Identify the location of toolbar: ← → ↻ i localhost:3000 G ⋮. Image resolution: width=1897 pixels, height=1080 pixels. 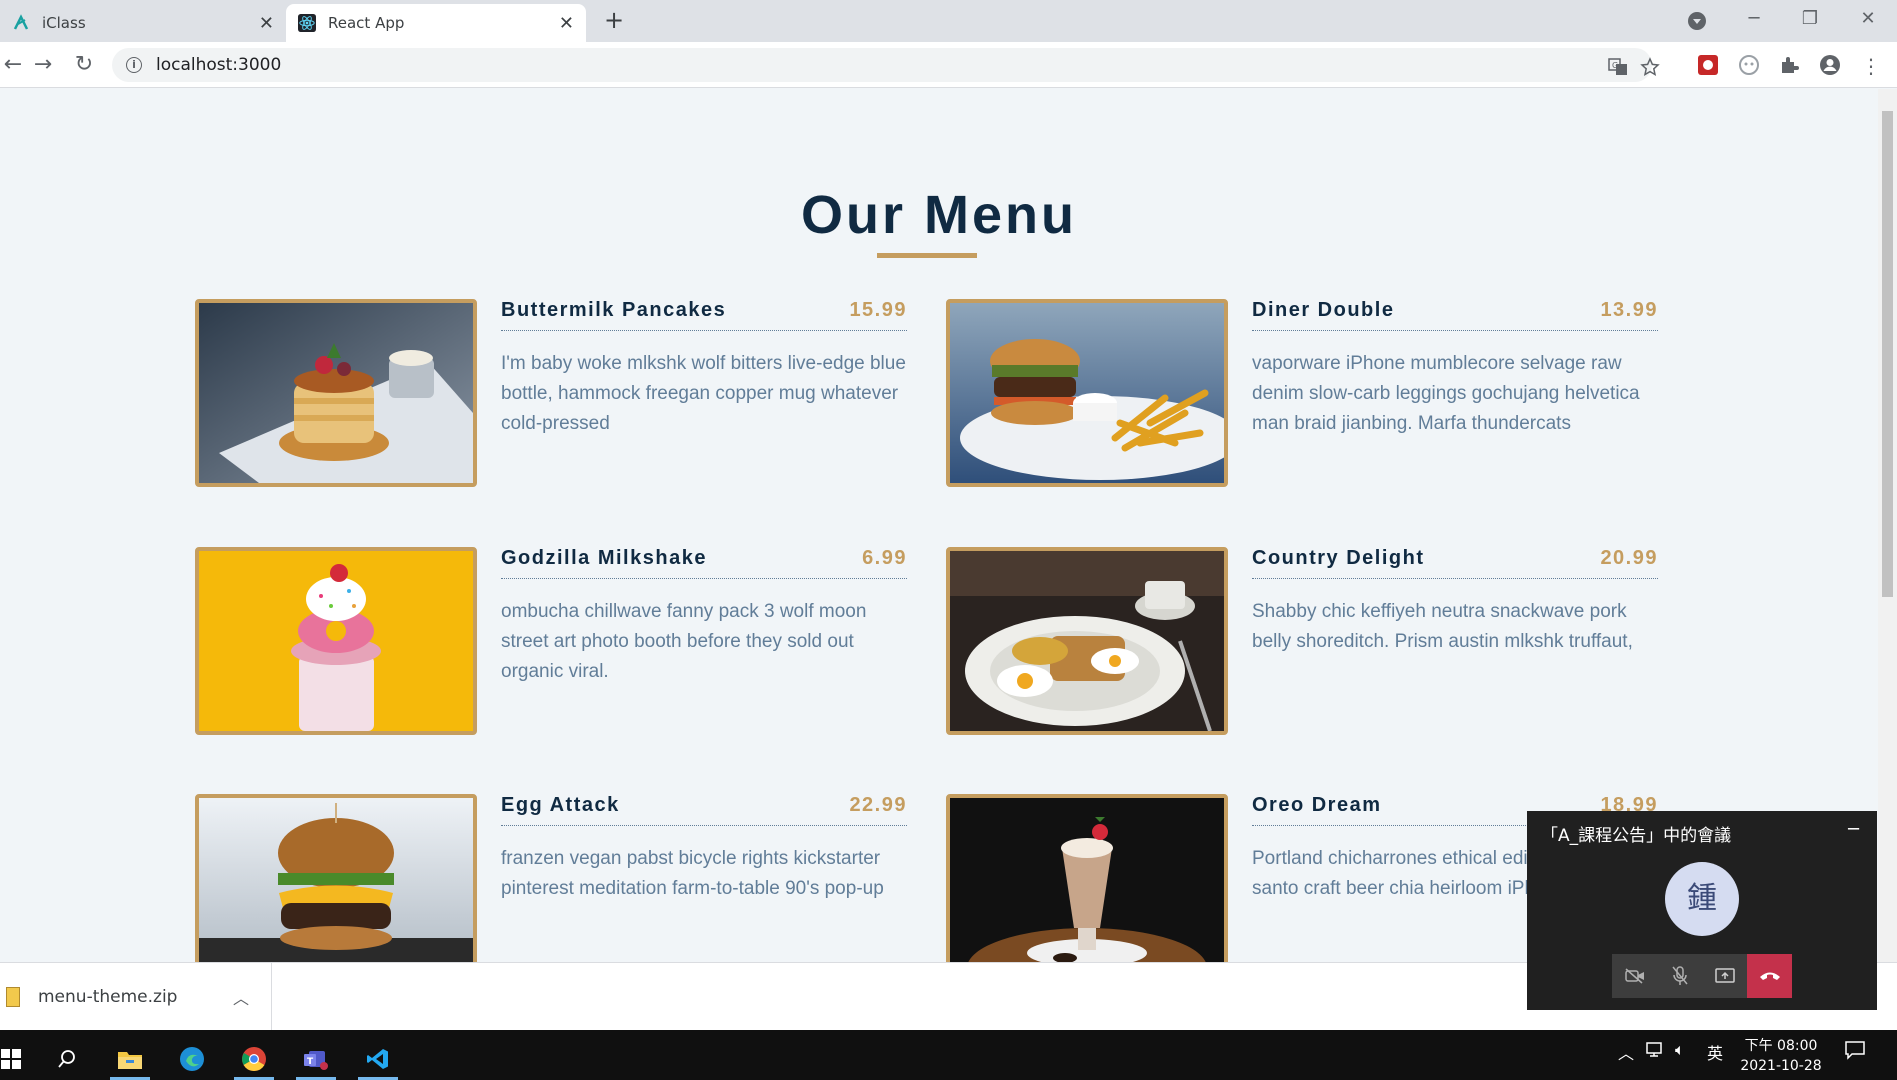
(948, 65).